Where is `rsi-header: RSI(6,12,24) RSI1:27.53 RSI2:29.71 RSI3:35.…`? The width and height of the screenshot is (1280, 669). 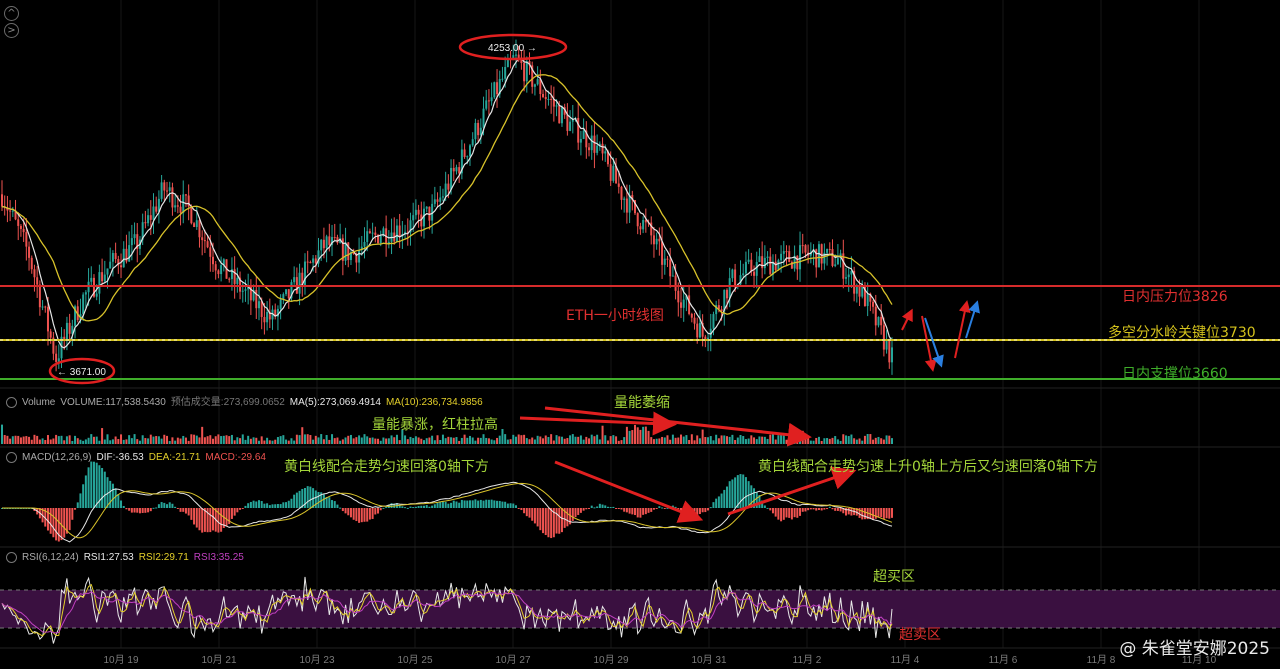 rsi-header: RSI(6,12,24) RSI1:27.53 RSI2:29.71 RSI3:35.… is located at coordinates (127, 557).